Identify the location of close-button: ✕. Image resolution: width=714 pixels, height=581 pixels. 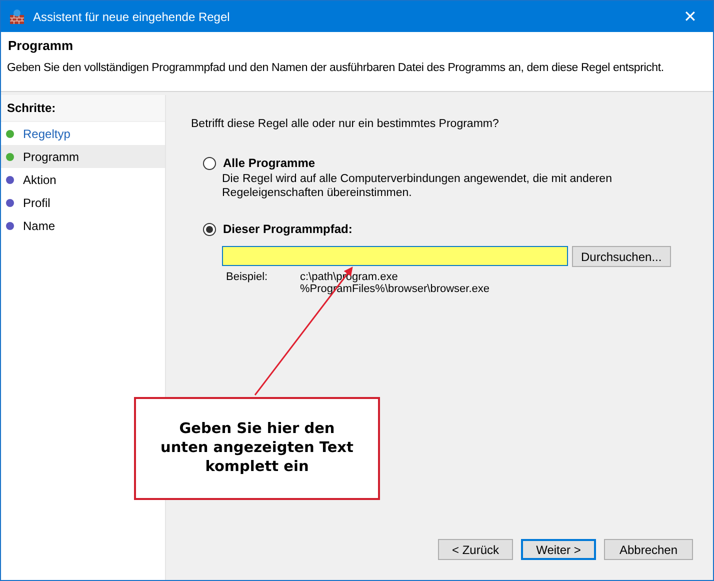
(690, 16).